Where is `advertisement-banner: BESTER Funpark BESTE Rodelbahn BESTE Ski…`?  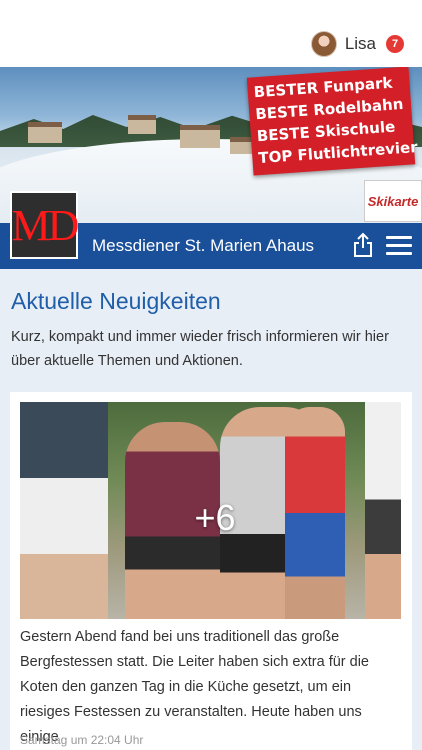 advertisement-banner: BESTER Funpark BESTE Rodelbahn BESTE Ski… is located at coordinates (332, 121).